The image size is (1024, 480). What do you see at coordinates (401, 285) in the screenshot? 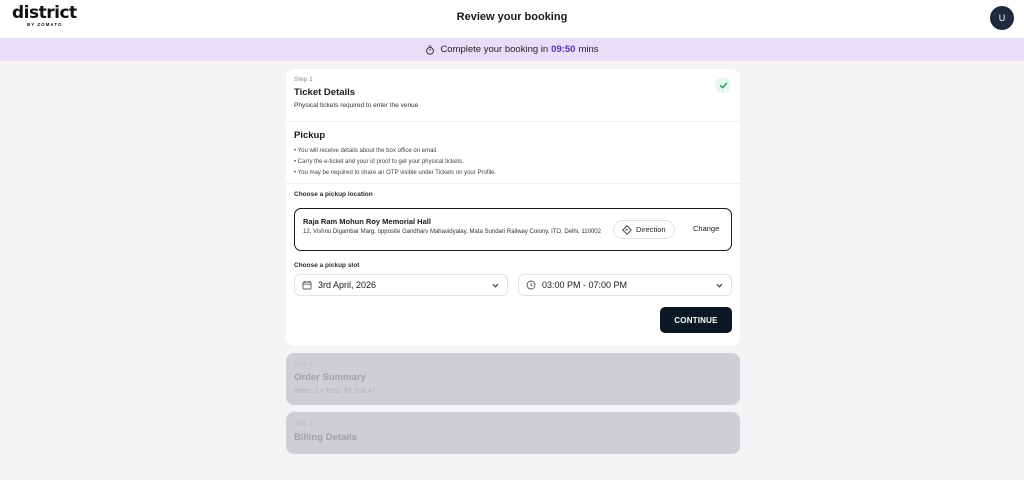
I see `pickup-date-select: 3rd April, 2026` at bounding box center [401, 285].